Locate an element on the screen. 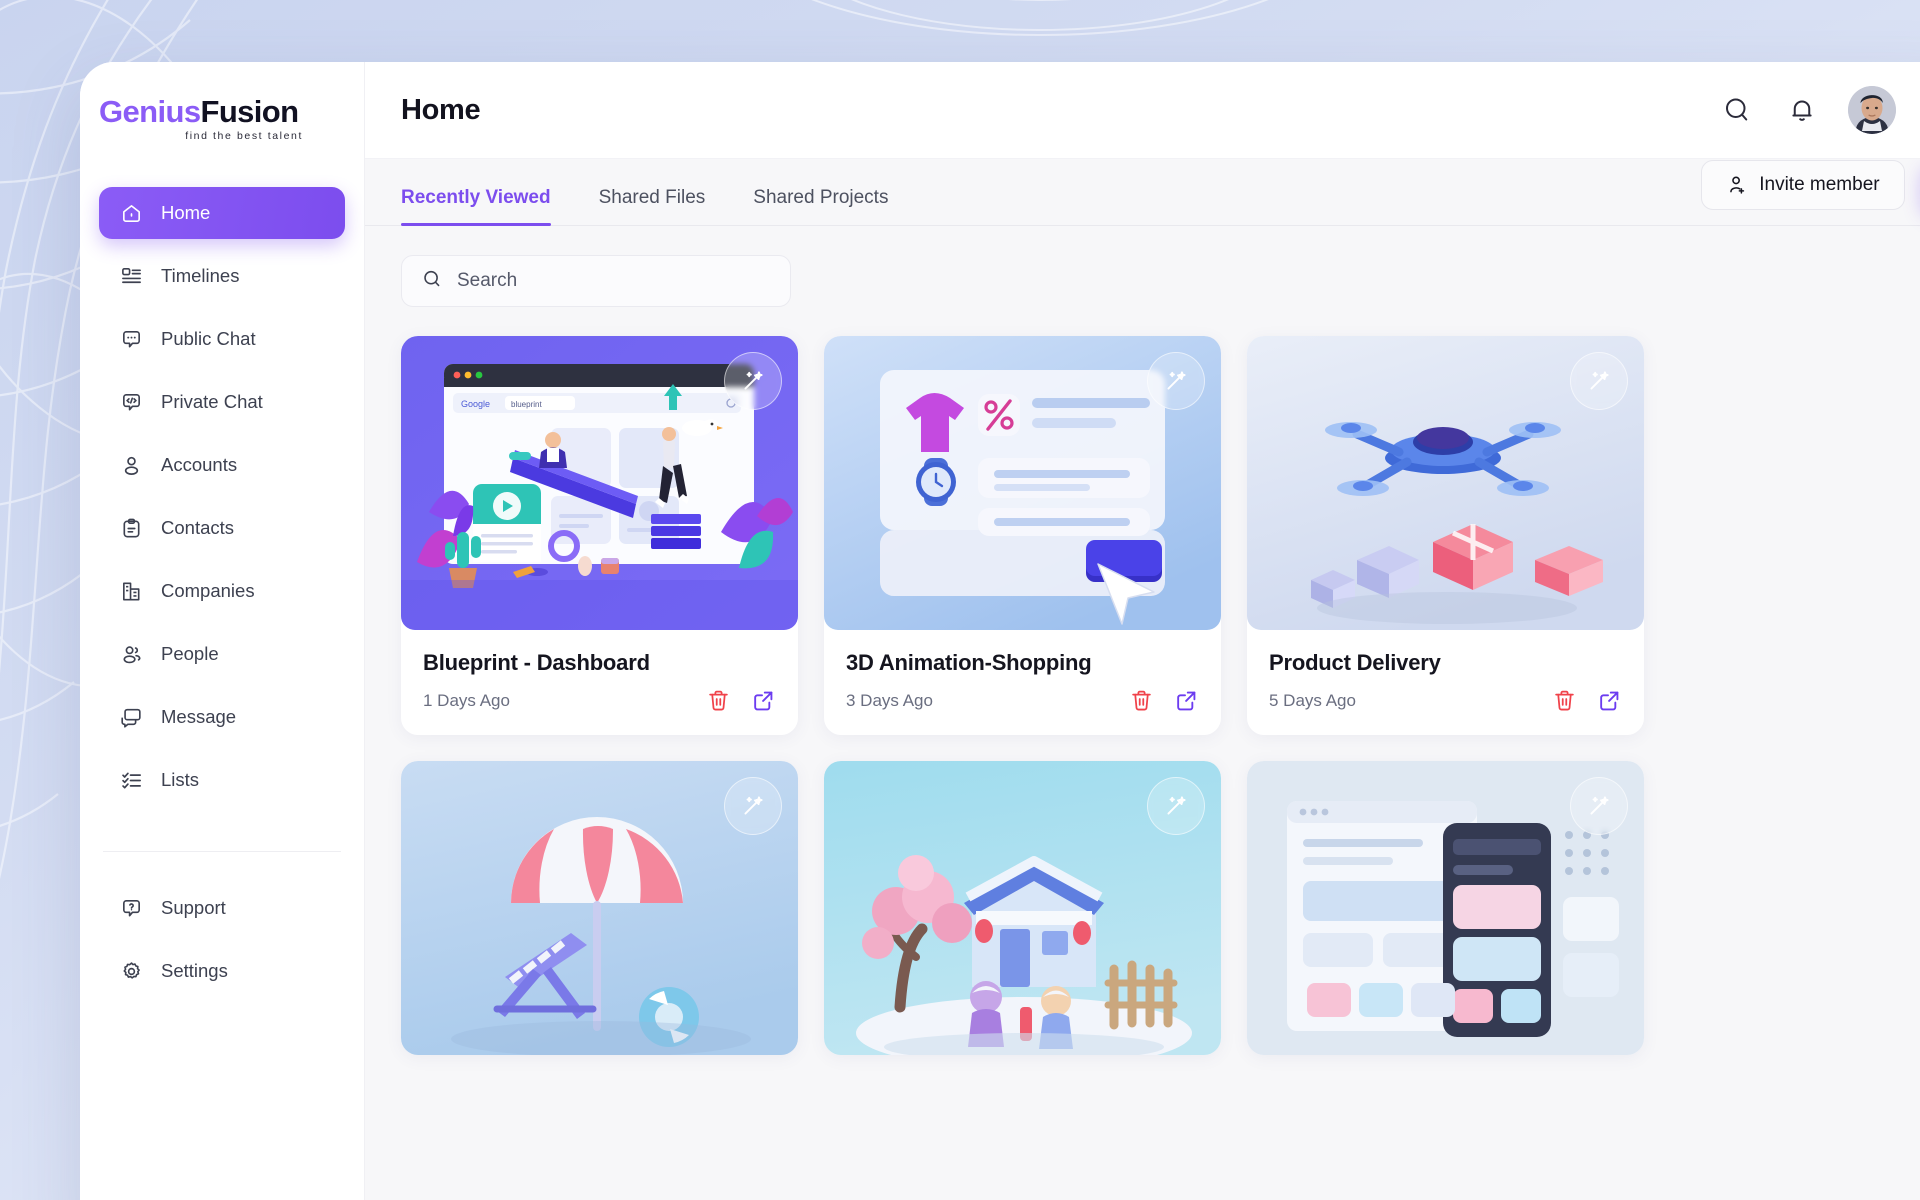 The width and height of the screenshot is (1920, 1200). building-icon is located at coordinates (131, 591).